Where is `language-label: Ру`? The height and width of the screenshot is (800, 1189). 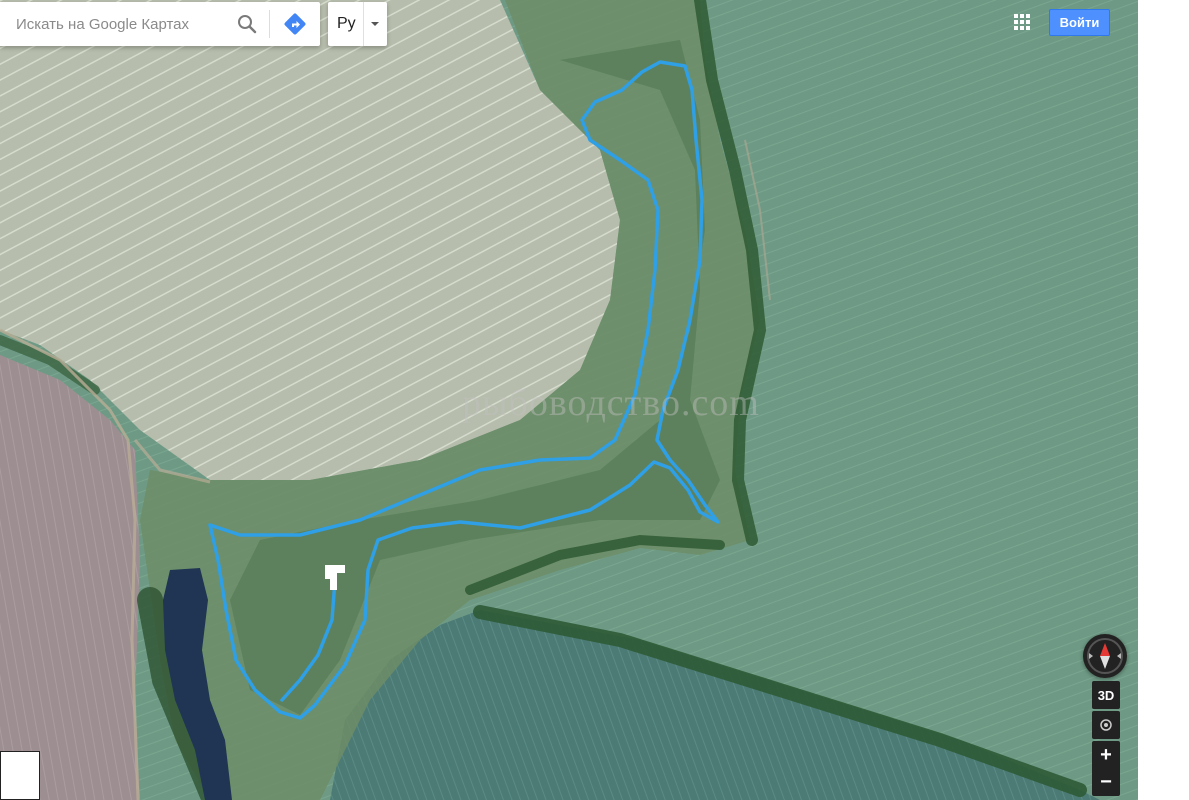
language-label: Ру is located at coordinates (346, 23).